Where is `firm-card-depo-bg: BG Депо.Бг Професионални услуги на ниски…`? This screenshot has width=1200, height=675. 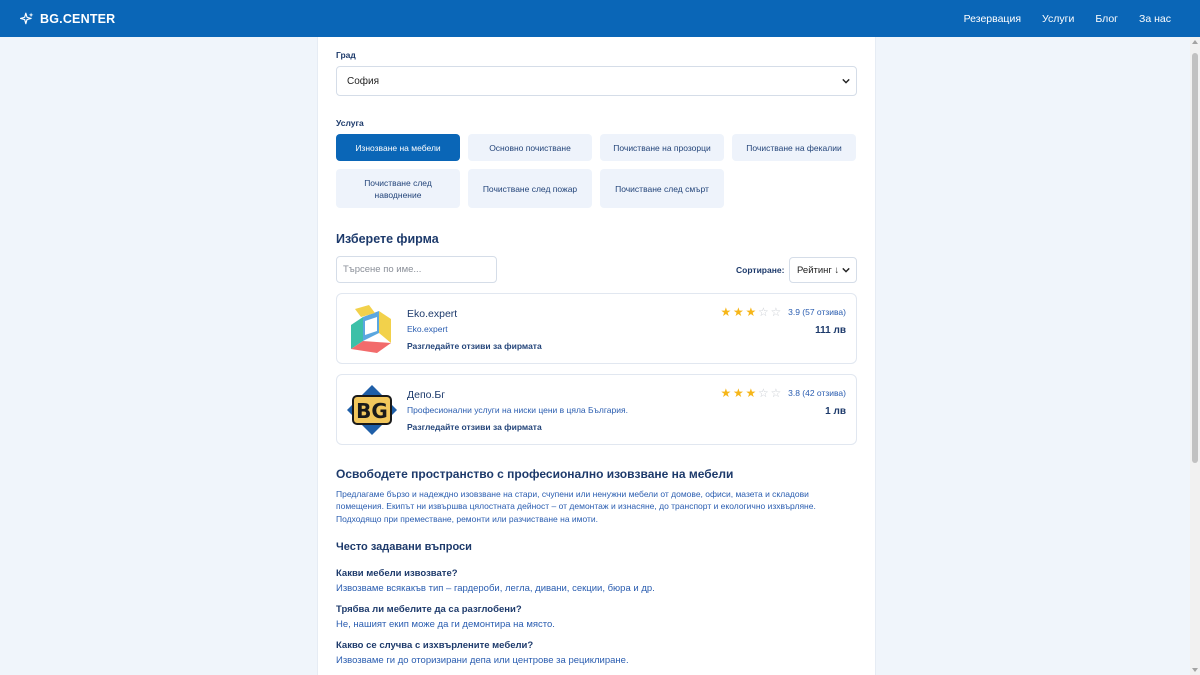 firm-card-depo-bg: BG Депо.Бг Професионални услуги на ниски… is located at coordinates (596, 409).